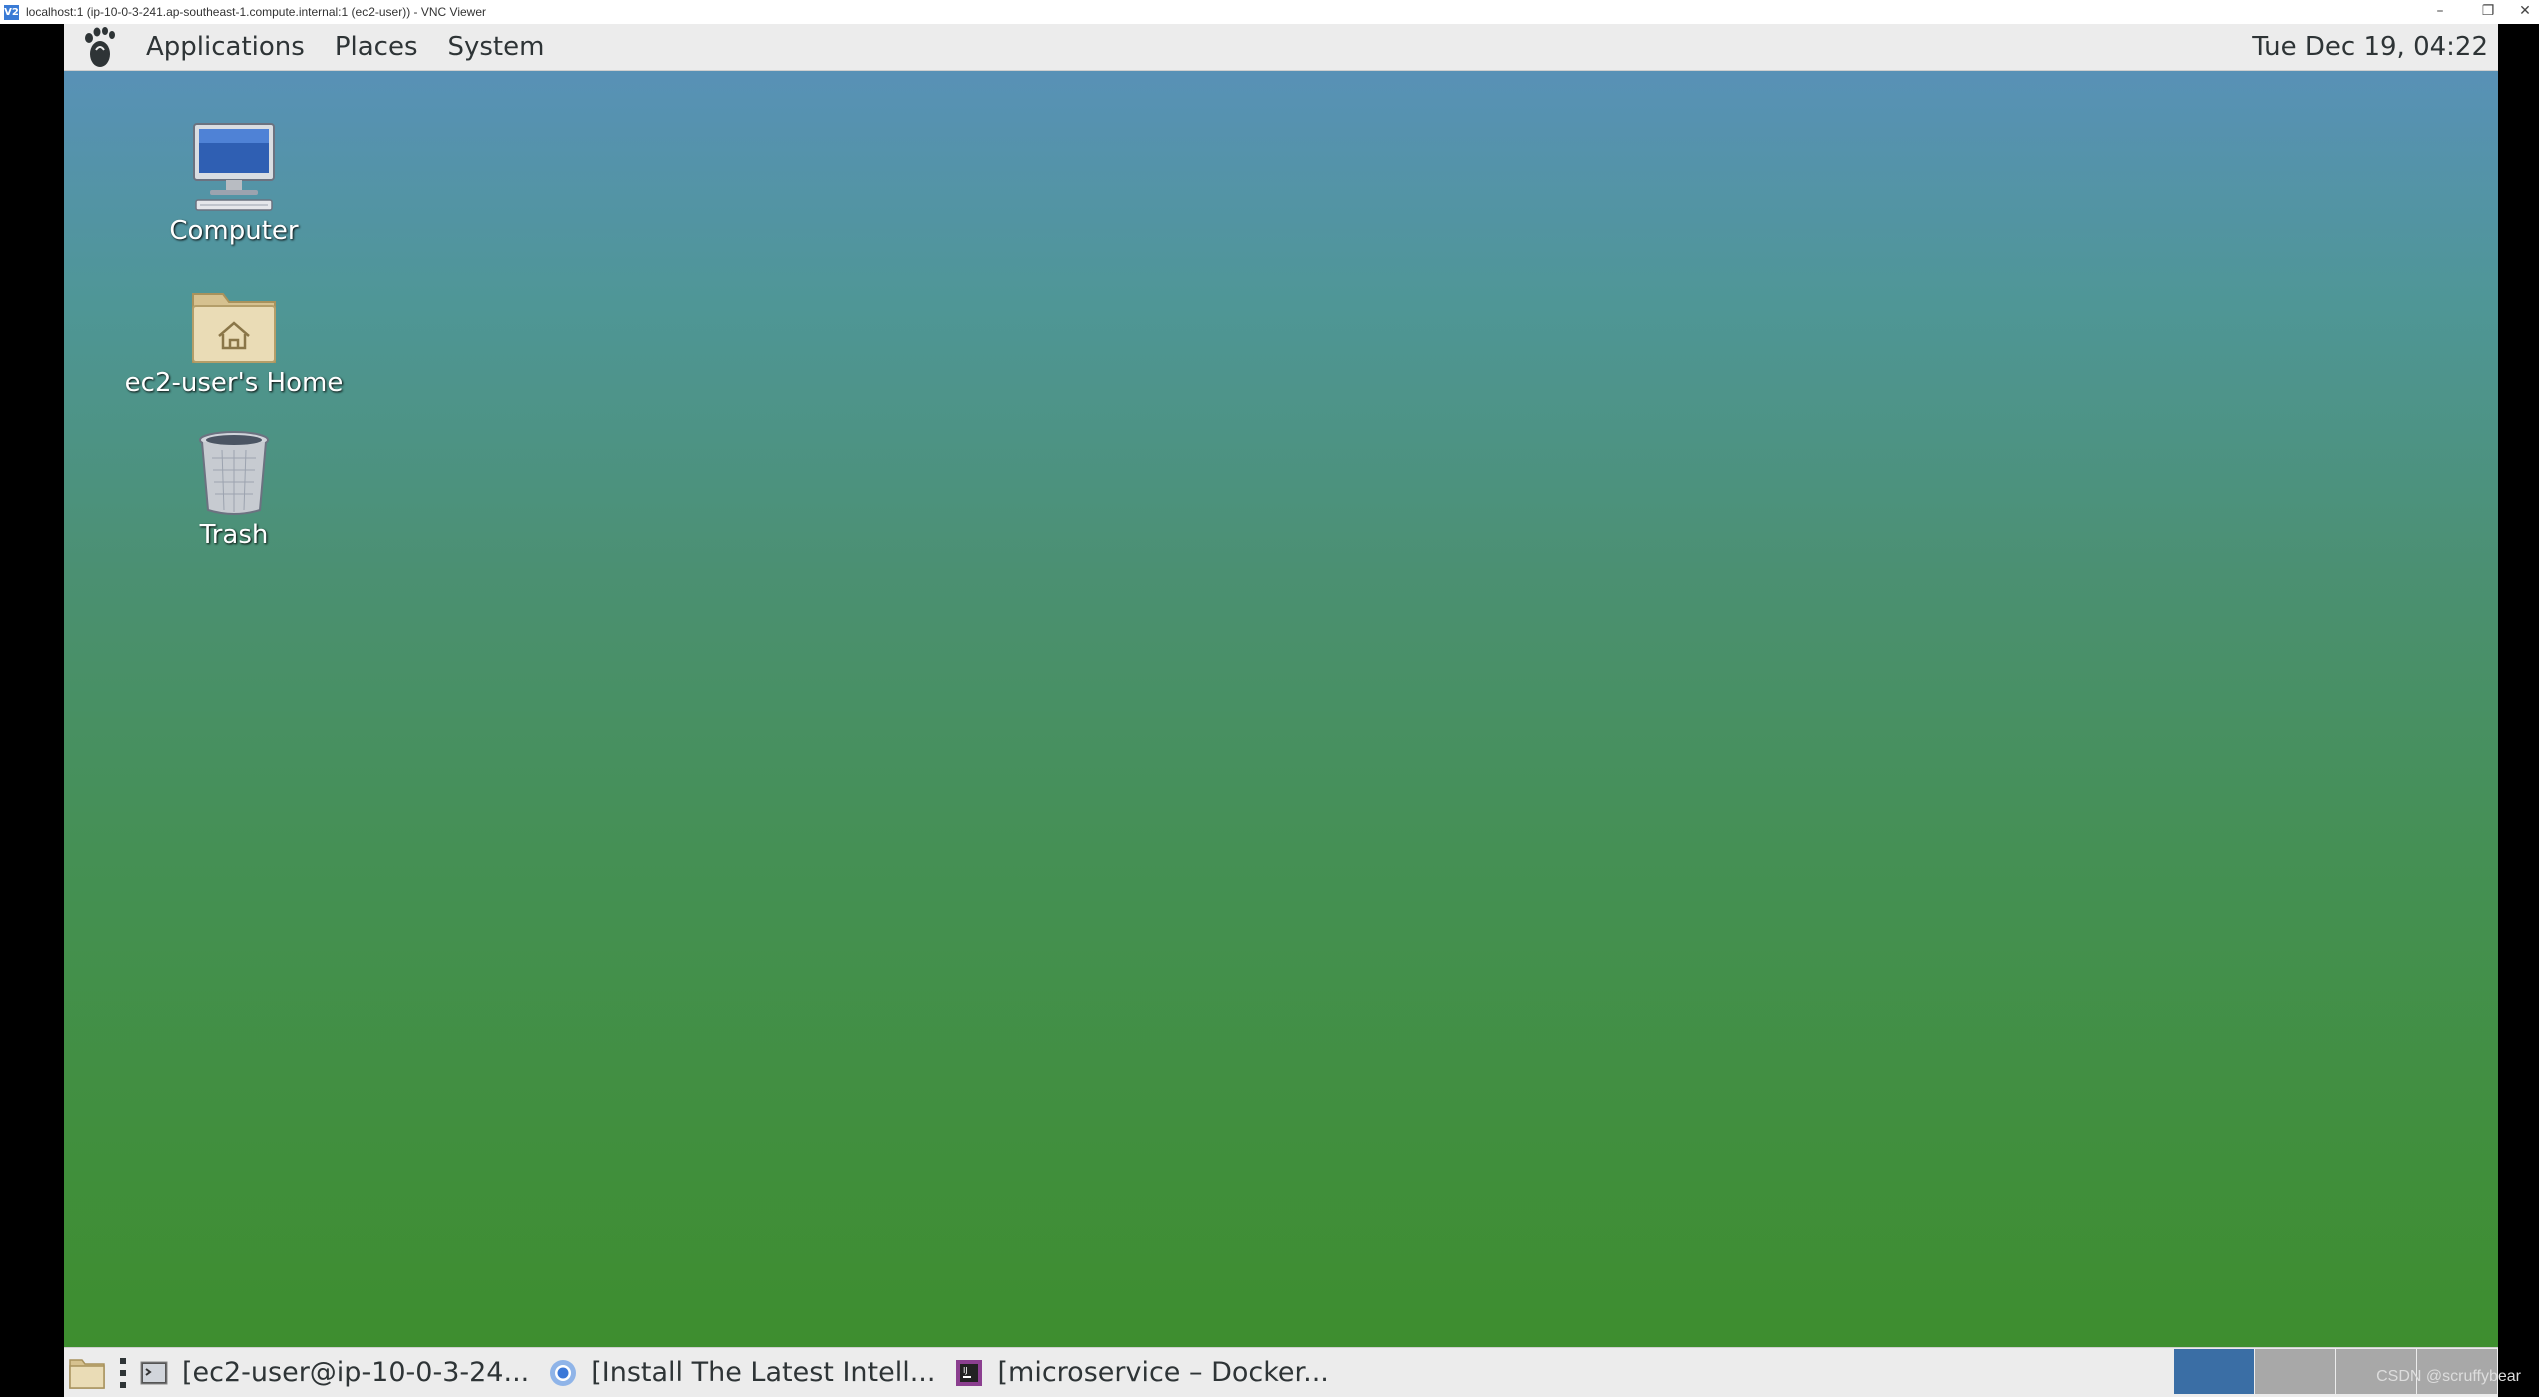 The width and height of the screenshot is (2539, 1397). I want to click on terminal-icon, so click(154, 1373).